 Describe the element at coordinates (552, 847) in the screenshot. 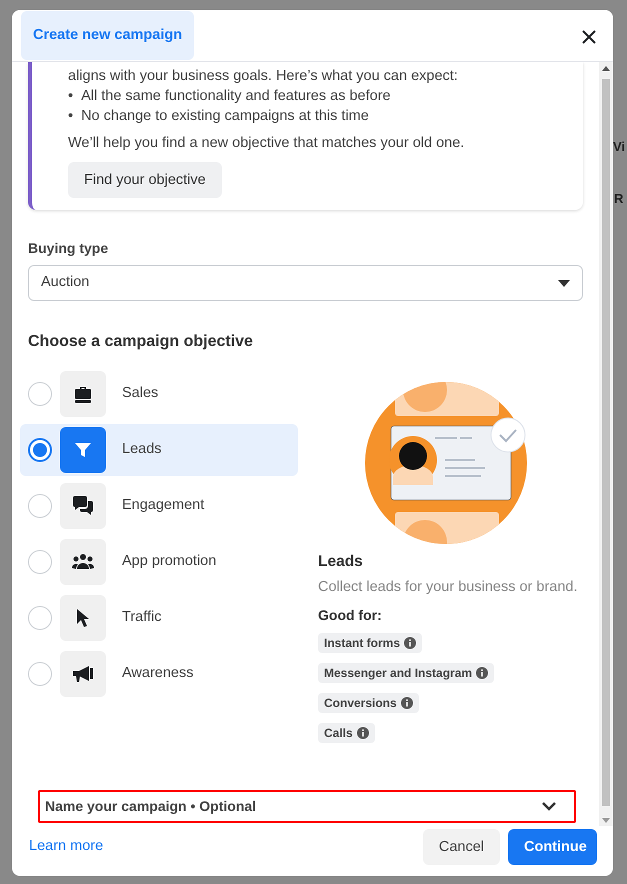

I see `continue-button: Continue` at that location.